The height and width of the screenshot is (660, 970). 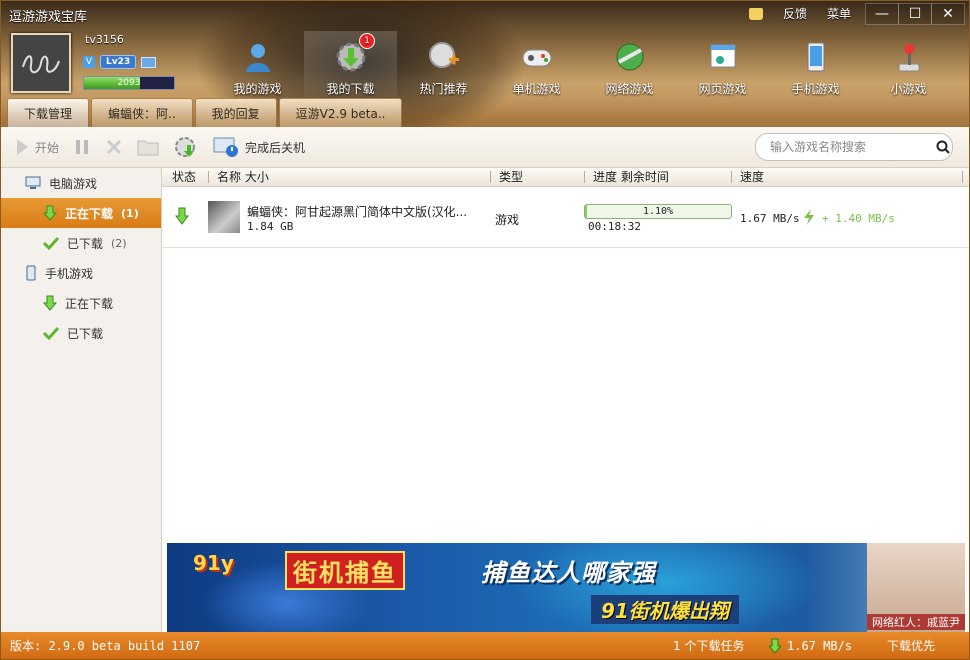 What do you see at coordinates (722, 64) in the screenshot?
I see `nav-web-games: 网页游戏` at bounding box center [722, 64].